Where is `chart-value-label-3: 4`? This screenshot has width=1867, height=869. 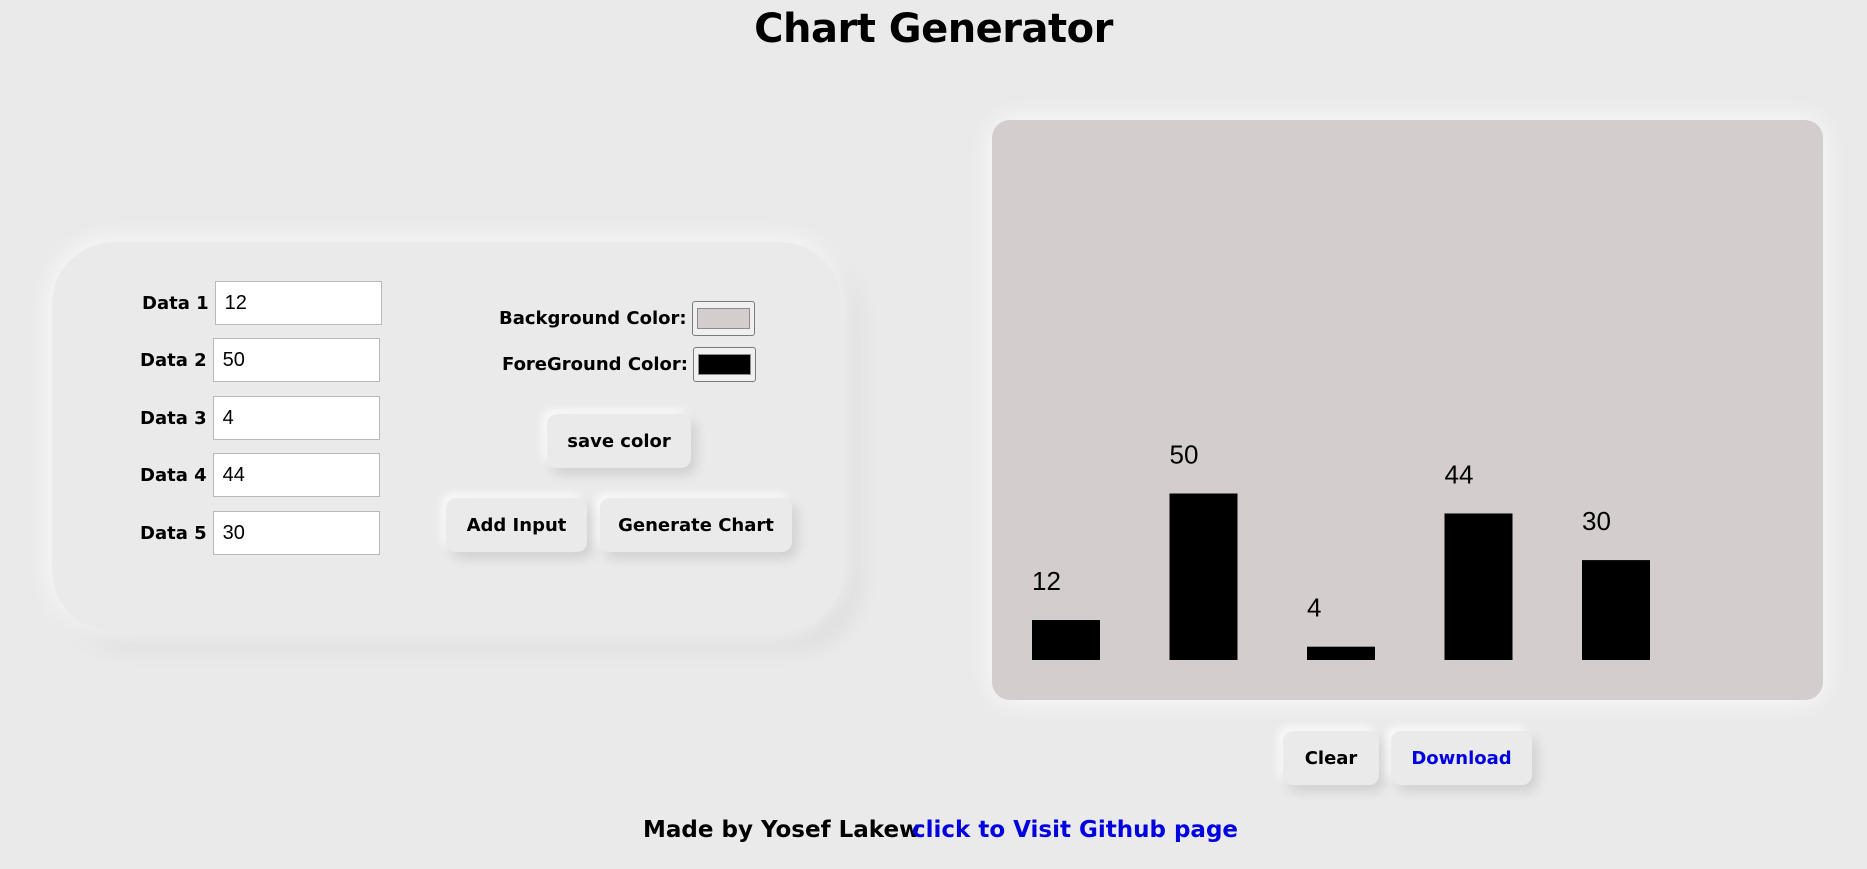
chart-value-label-3: 4 is located at coordinates (1314, 608).